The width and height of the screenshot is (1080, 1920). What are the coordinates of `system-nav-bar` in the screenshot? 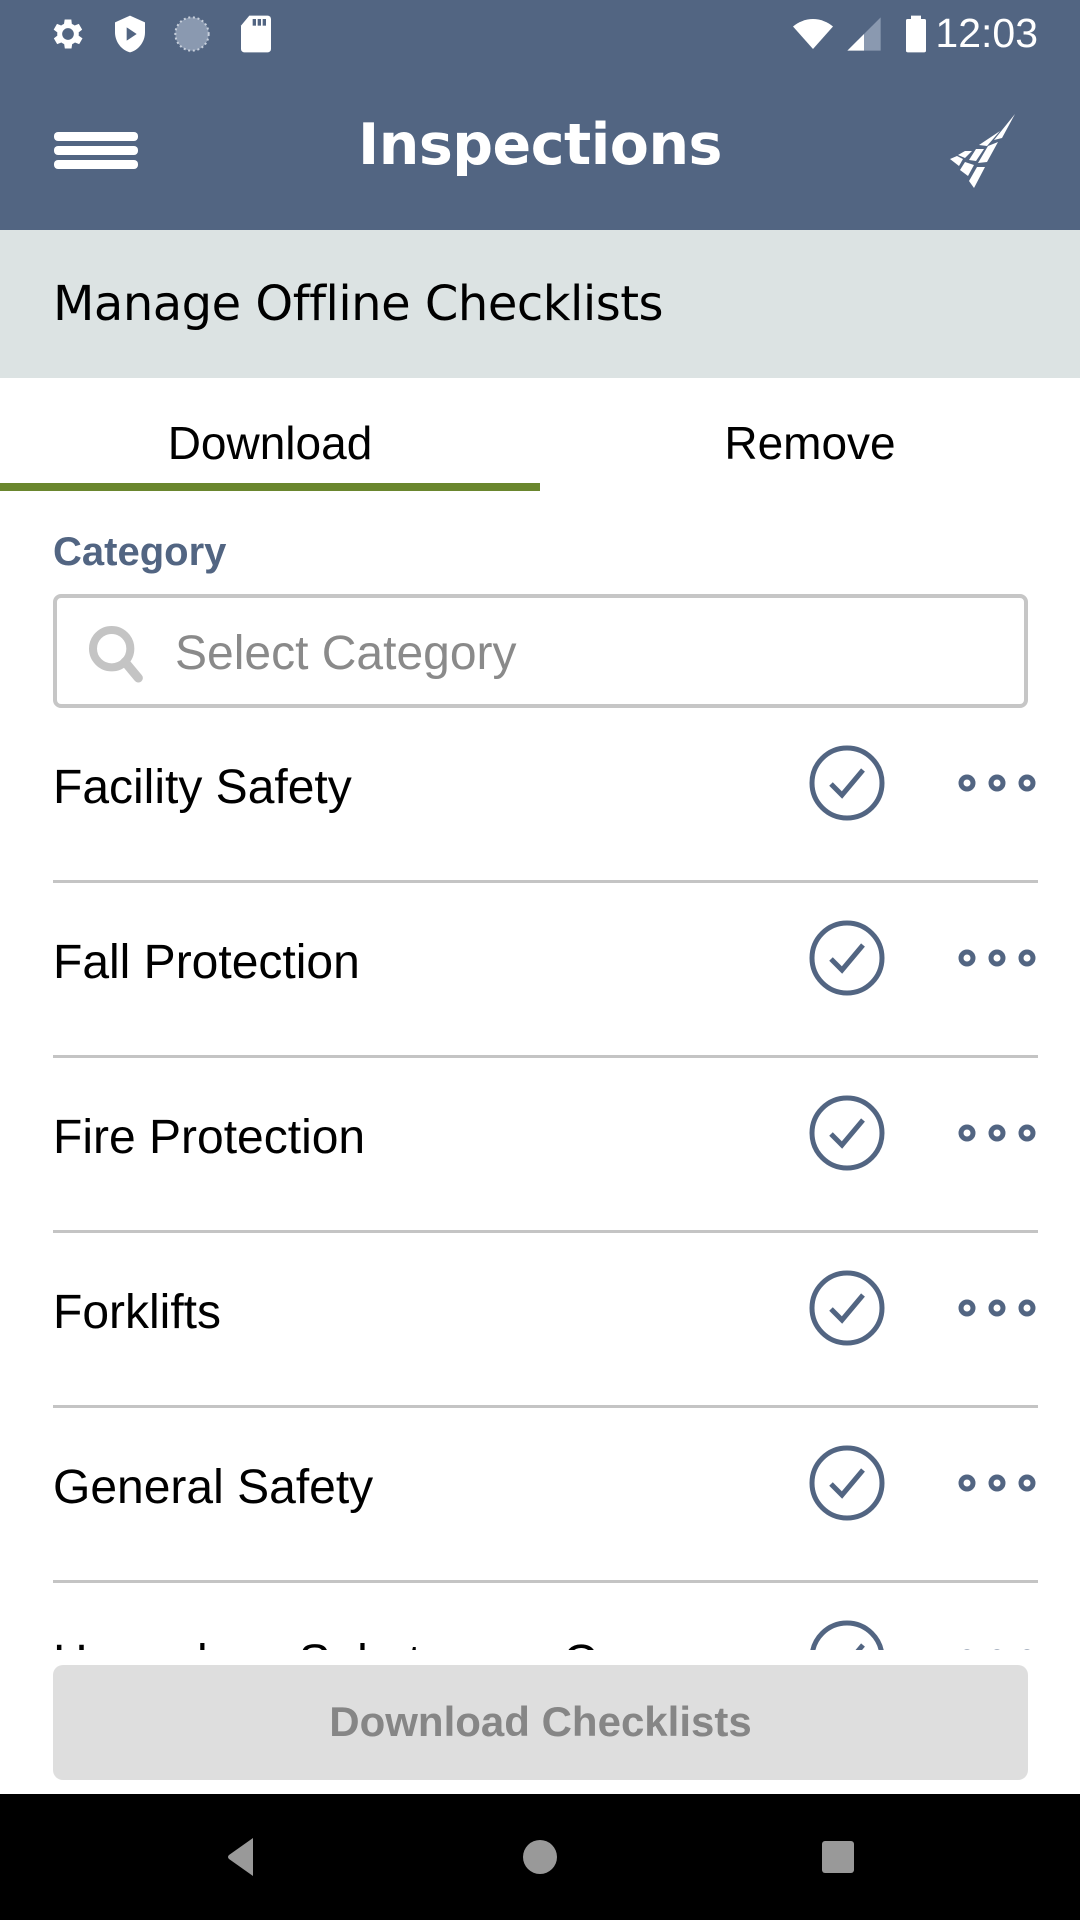 It's located at (540, 1857).